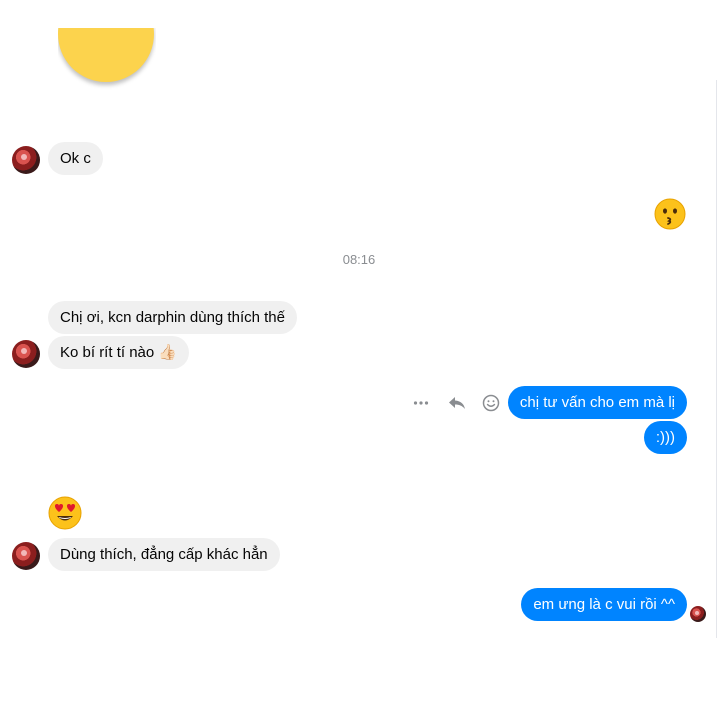  Describe the element at coordinates (359, 259) in the screenshot. I see `message-timestamp: 08:16` at that location.